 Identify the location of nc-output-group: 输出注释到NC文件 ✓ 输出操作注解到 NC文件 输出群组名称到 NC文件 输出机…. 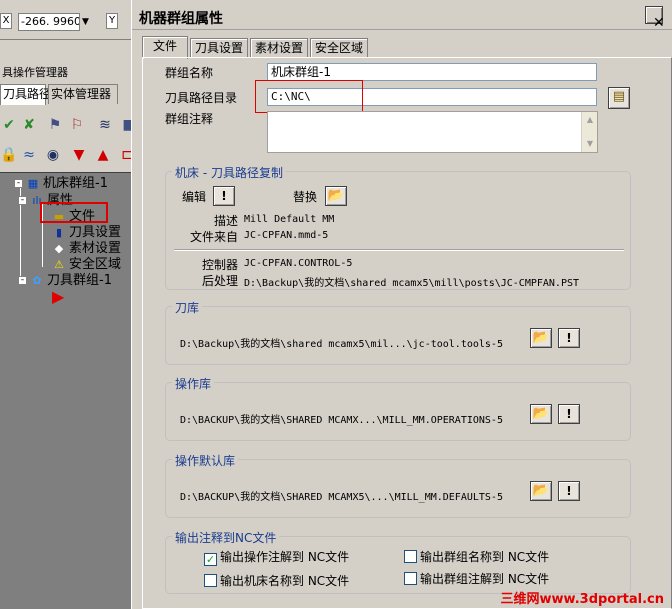
(398, 561).